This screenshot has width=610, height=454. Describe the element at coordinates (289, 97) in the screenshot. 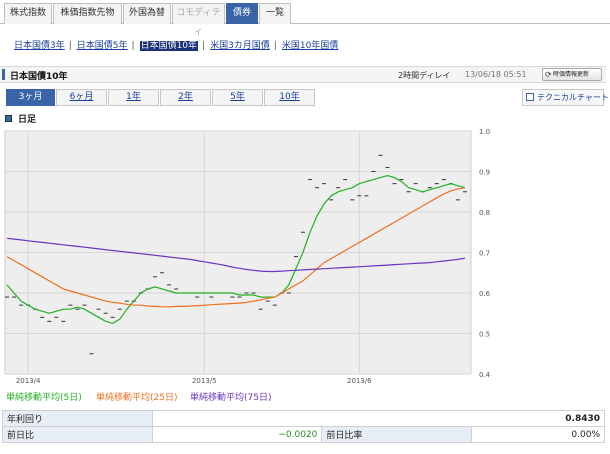

I see `period-tab-10y: 10年` at that location.